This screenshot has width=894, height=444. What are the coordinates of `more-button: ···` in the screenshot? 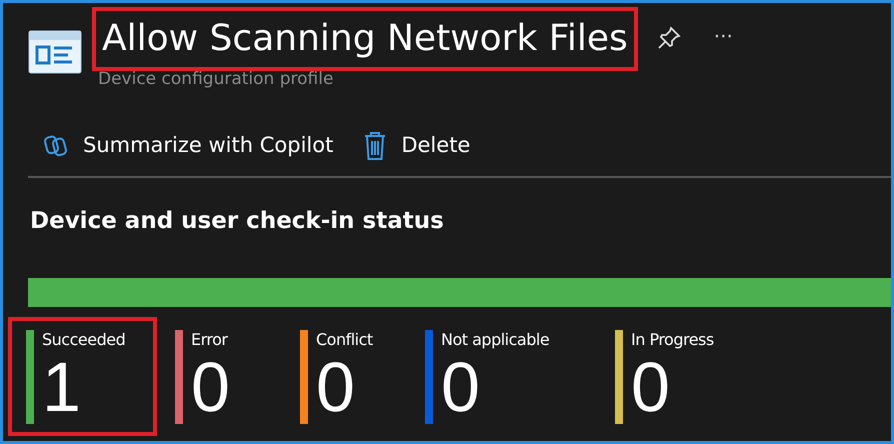 It's located at (723, 36).